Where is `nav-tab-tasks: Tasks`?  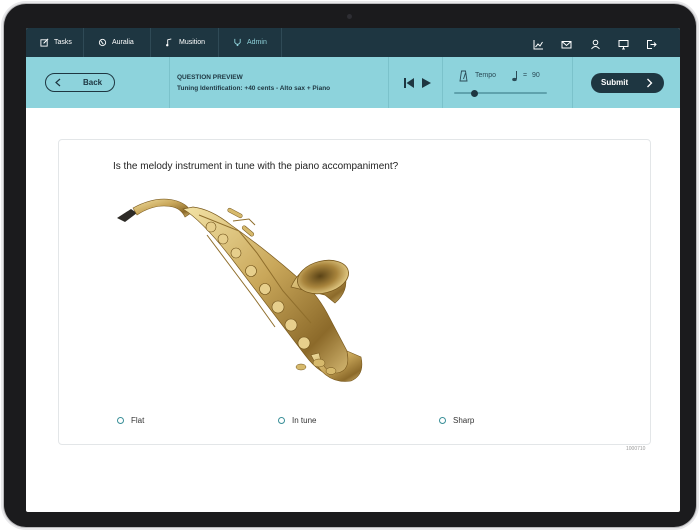 nav-tab-tasks: Tasks is located at coordinates (55, 42).